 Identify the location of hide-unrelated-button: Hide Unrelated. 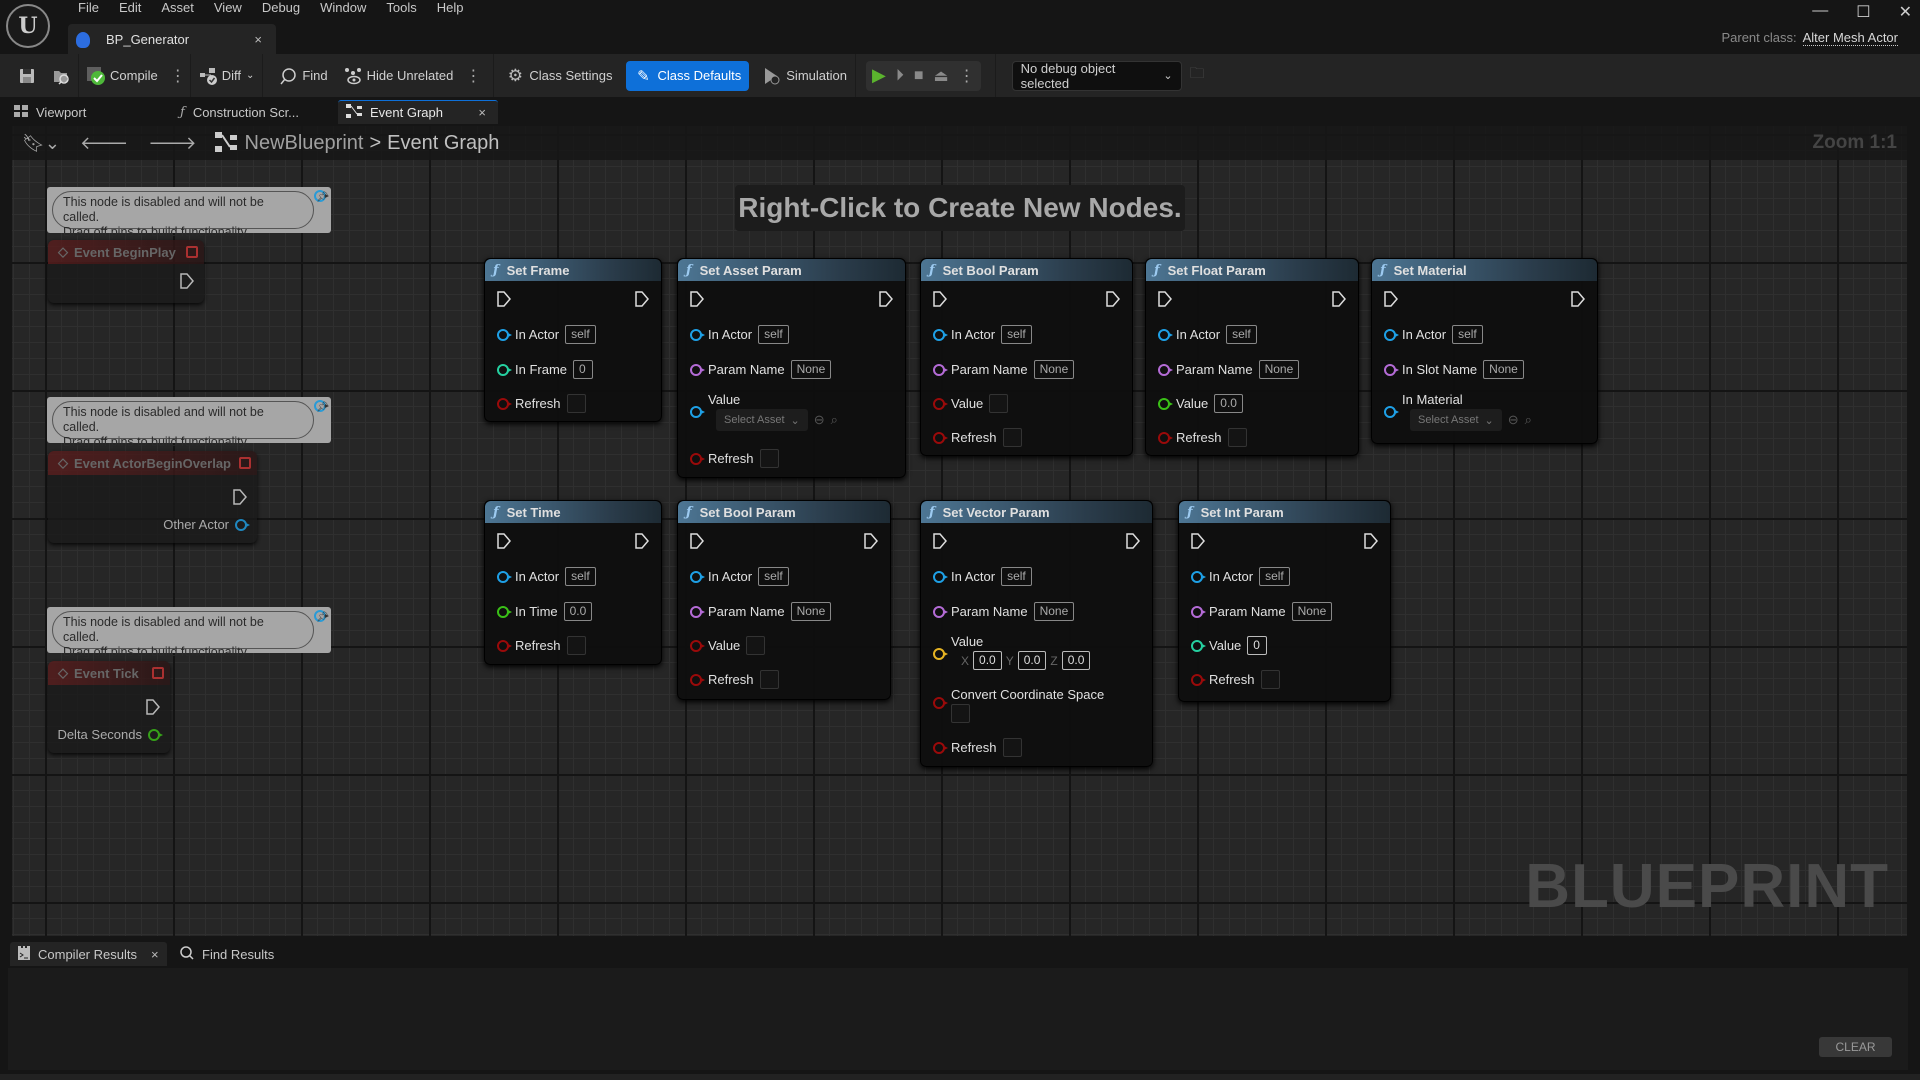
(399, 75).